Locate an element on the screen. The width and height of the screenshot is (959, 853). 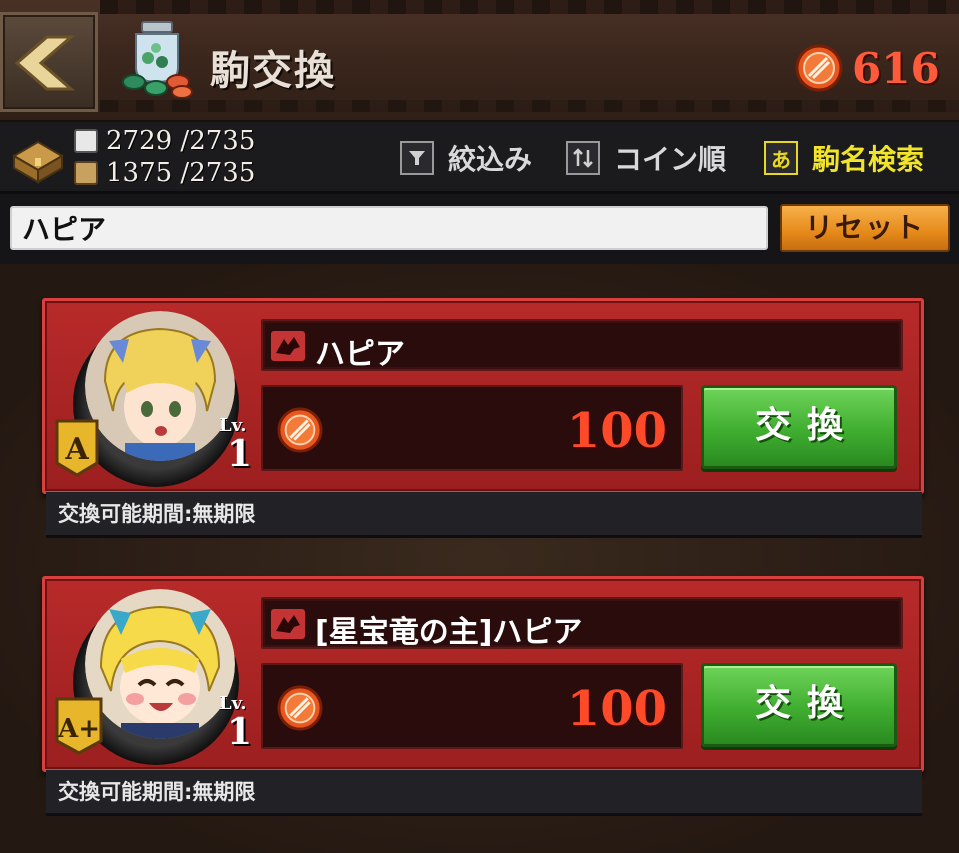
chest-icon is located at coordinates (38, 162).